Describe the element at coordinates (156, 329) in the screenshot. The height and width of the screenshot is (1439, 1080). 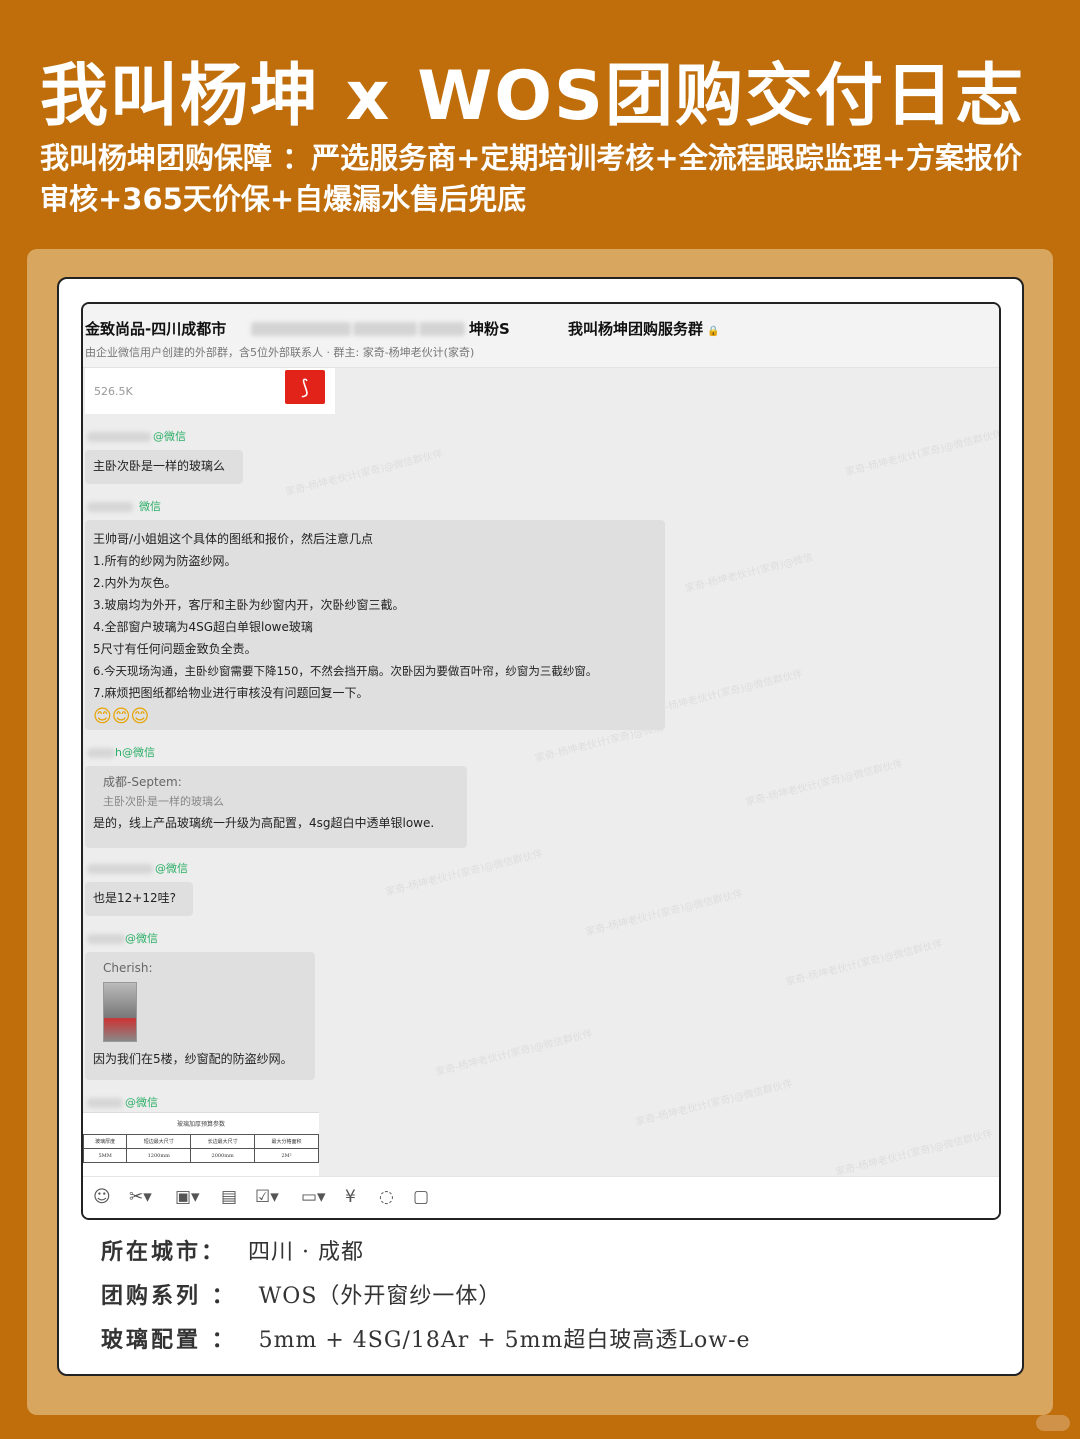
I see `chat-title: 金致尚品-四川成都市` at that location.